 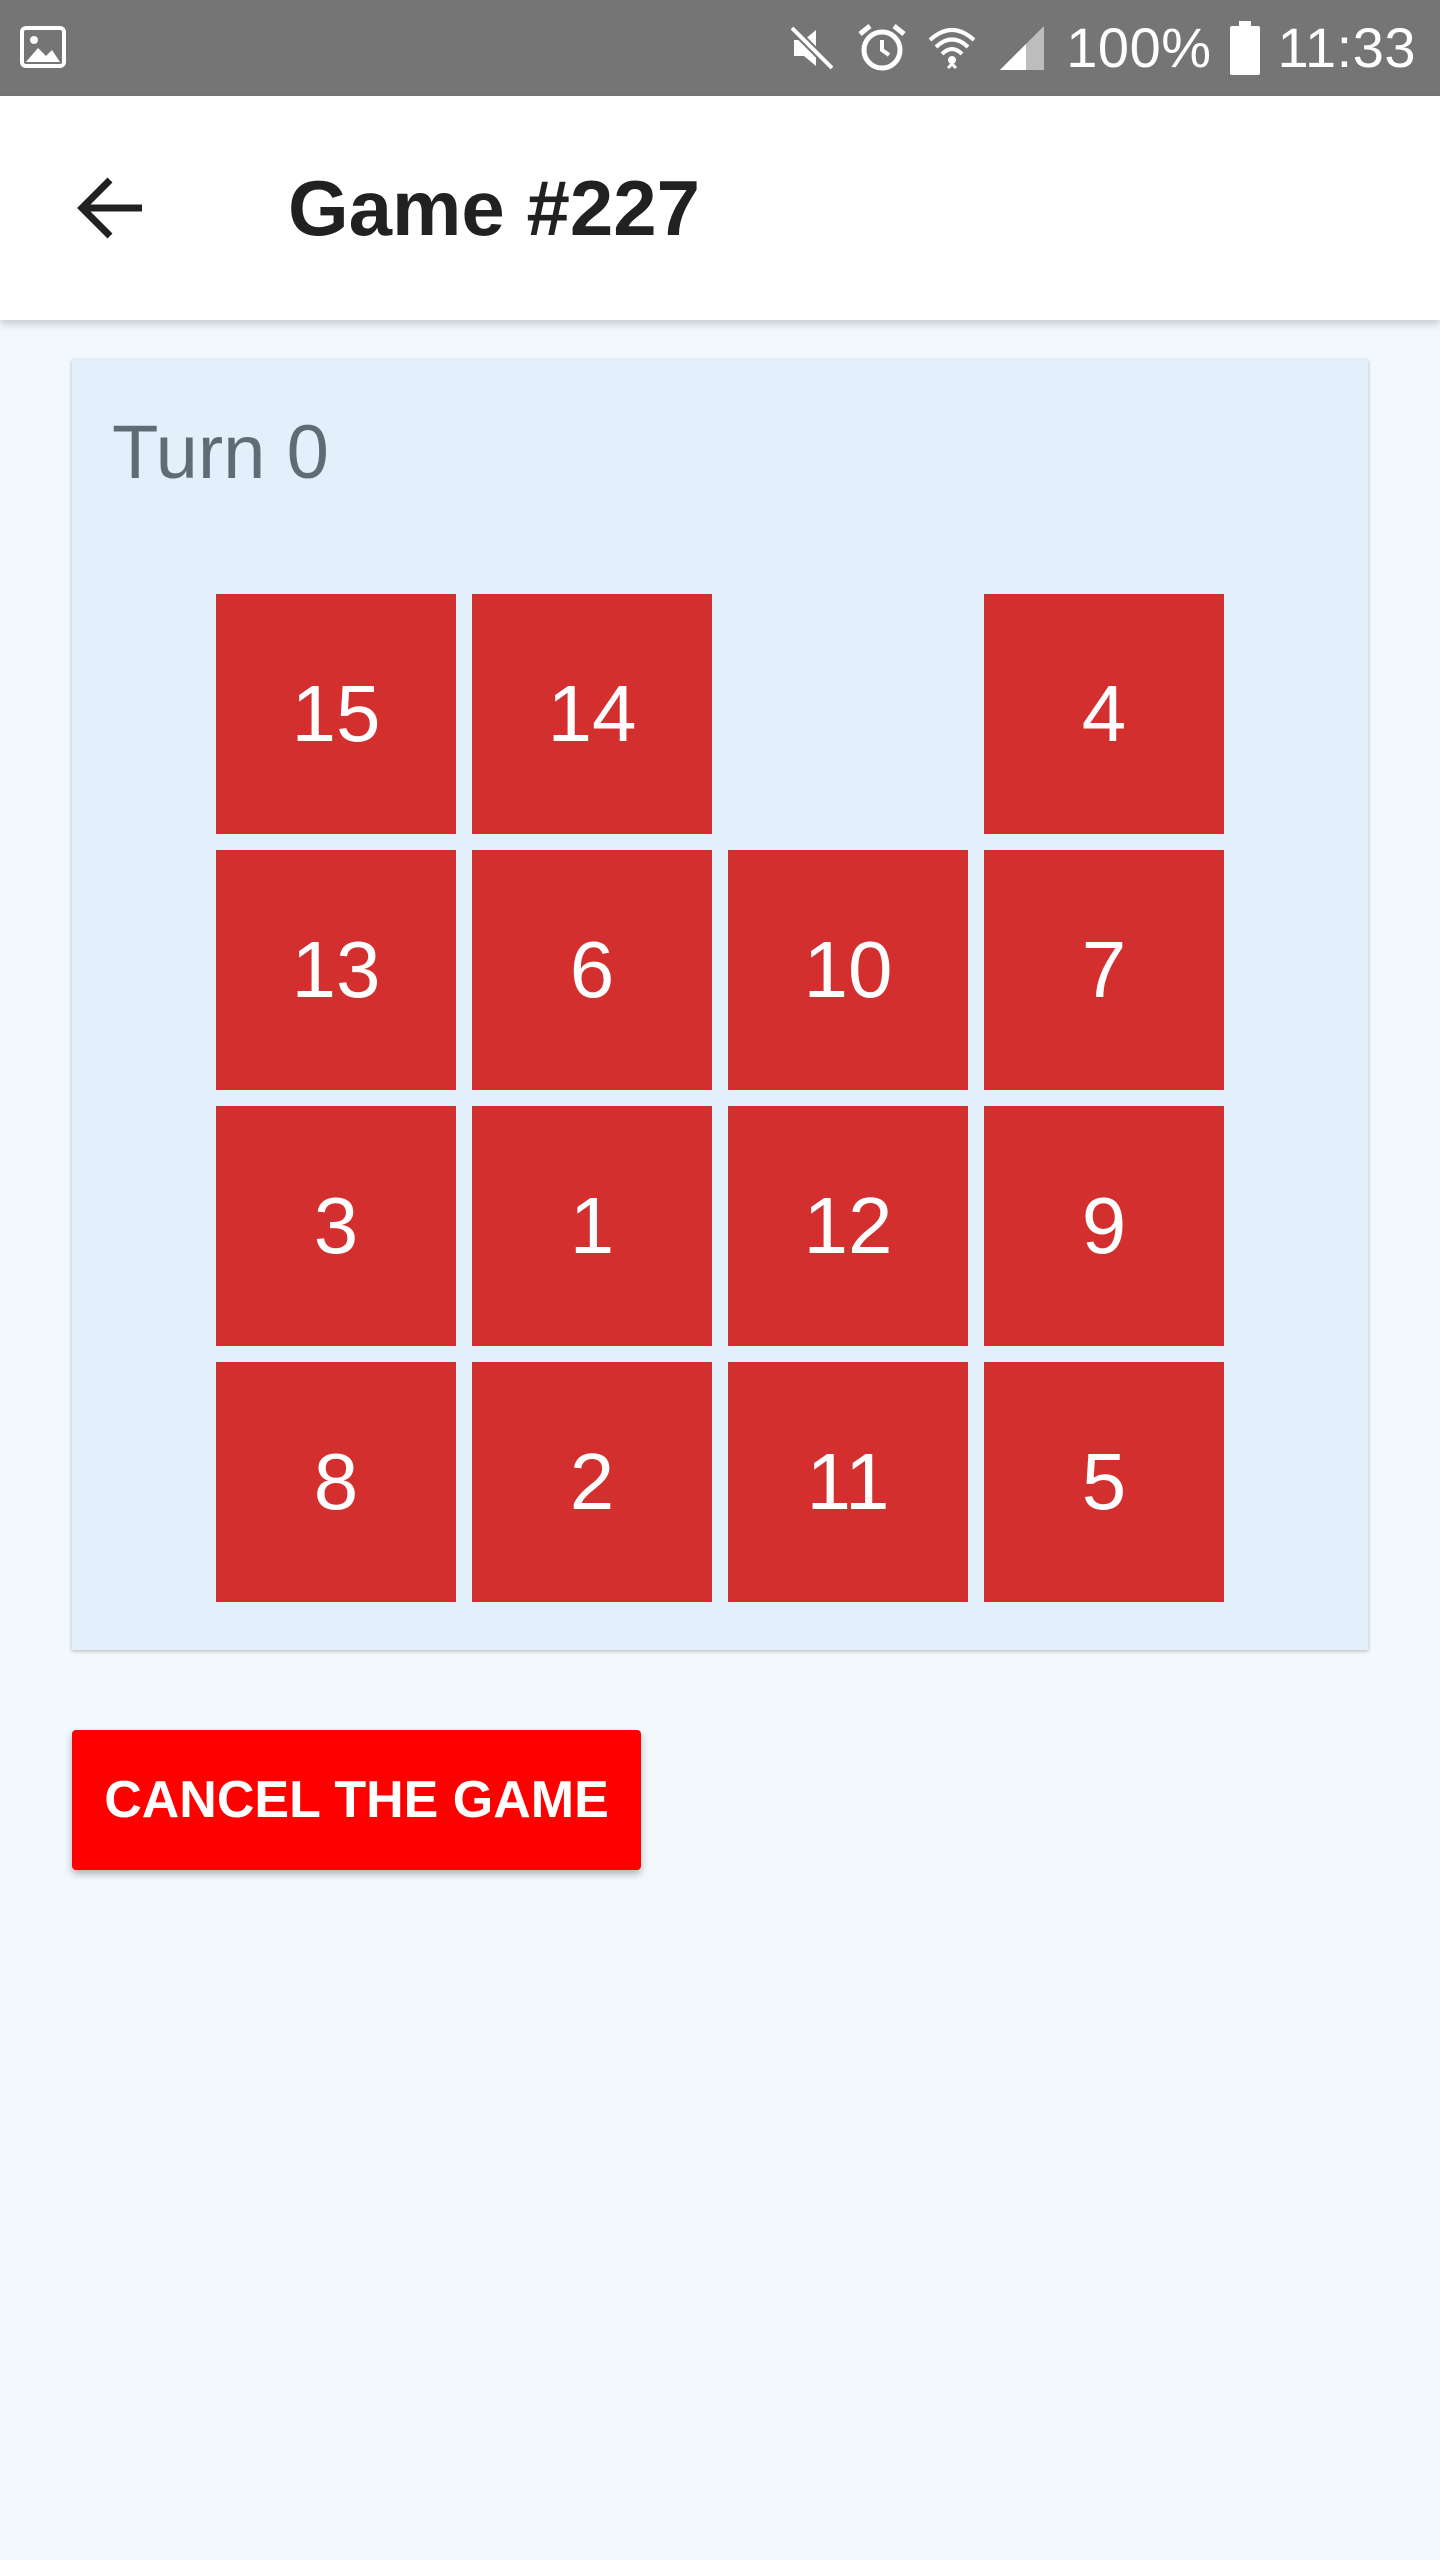 What do you see at coordinates (952, 48) in the screenshot?
I see `wifi-icon` at bounding box center [952, 48].